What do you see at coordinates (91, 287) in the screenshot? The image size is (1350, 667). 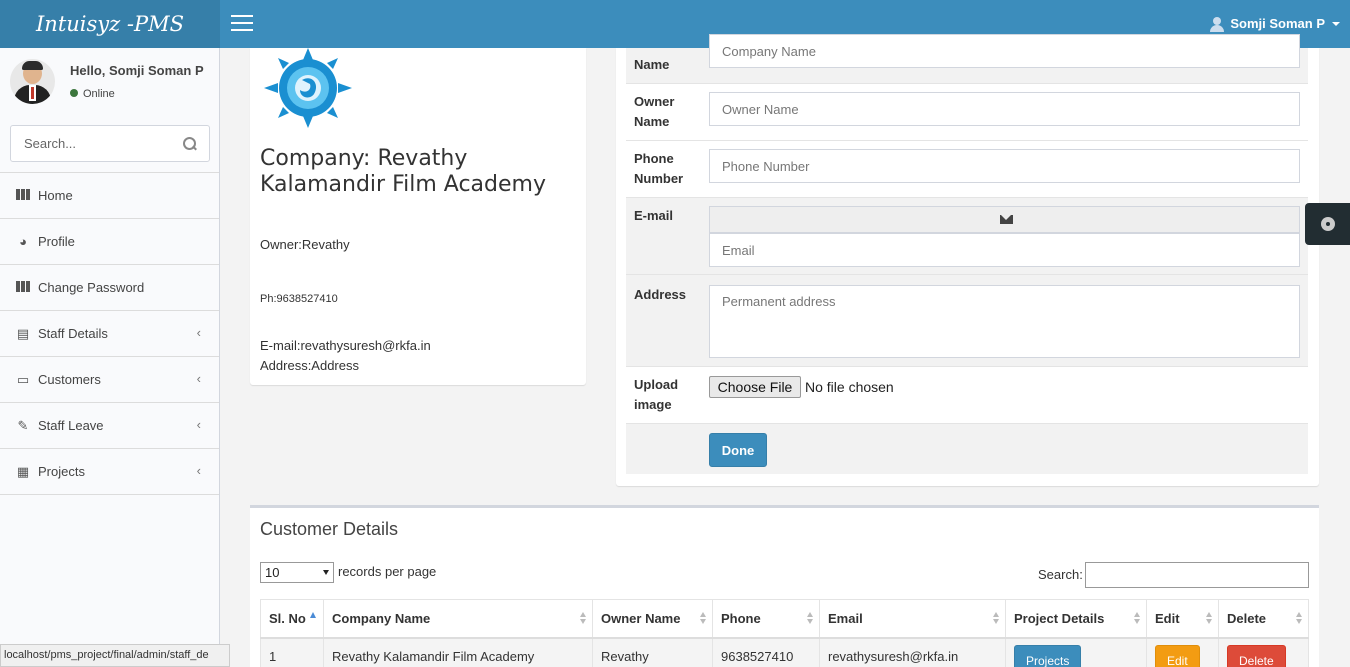 I see `sidebar-item-label: Change Password` at bounding box center [91, 287].